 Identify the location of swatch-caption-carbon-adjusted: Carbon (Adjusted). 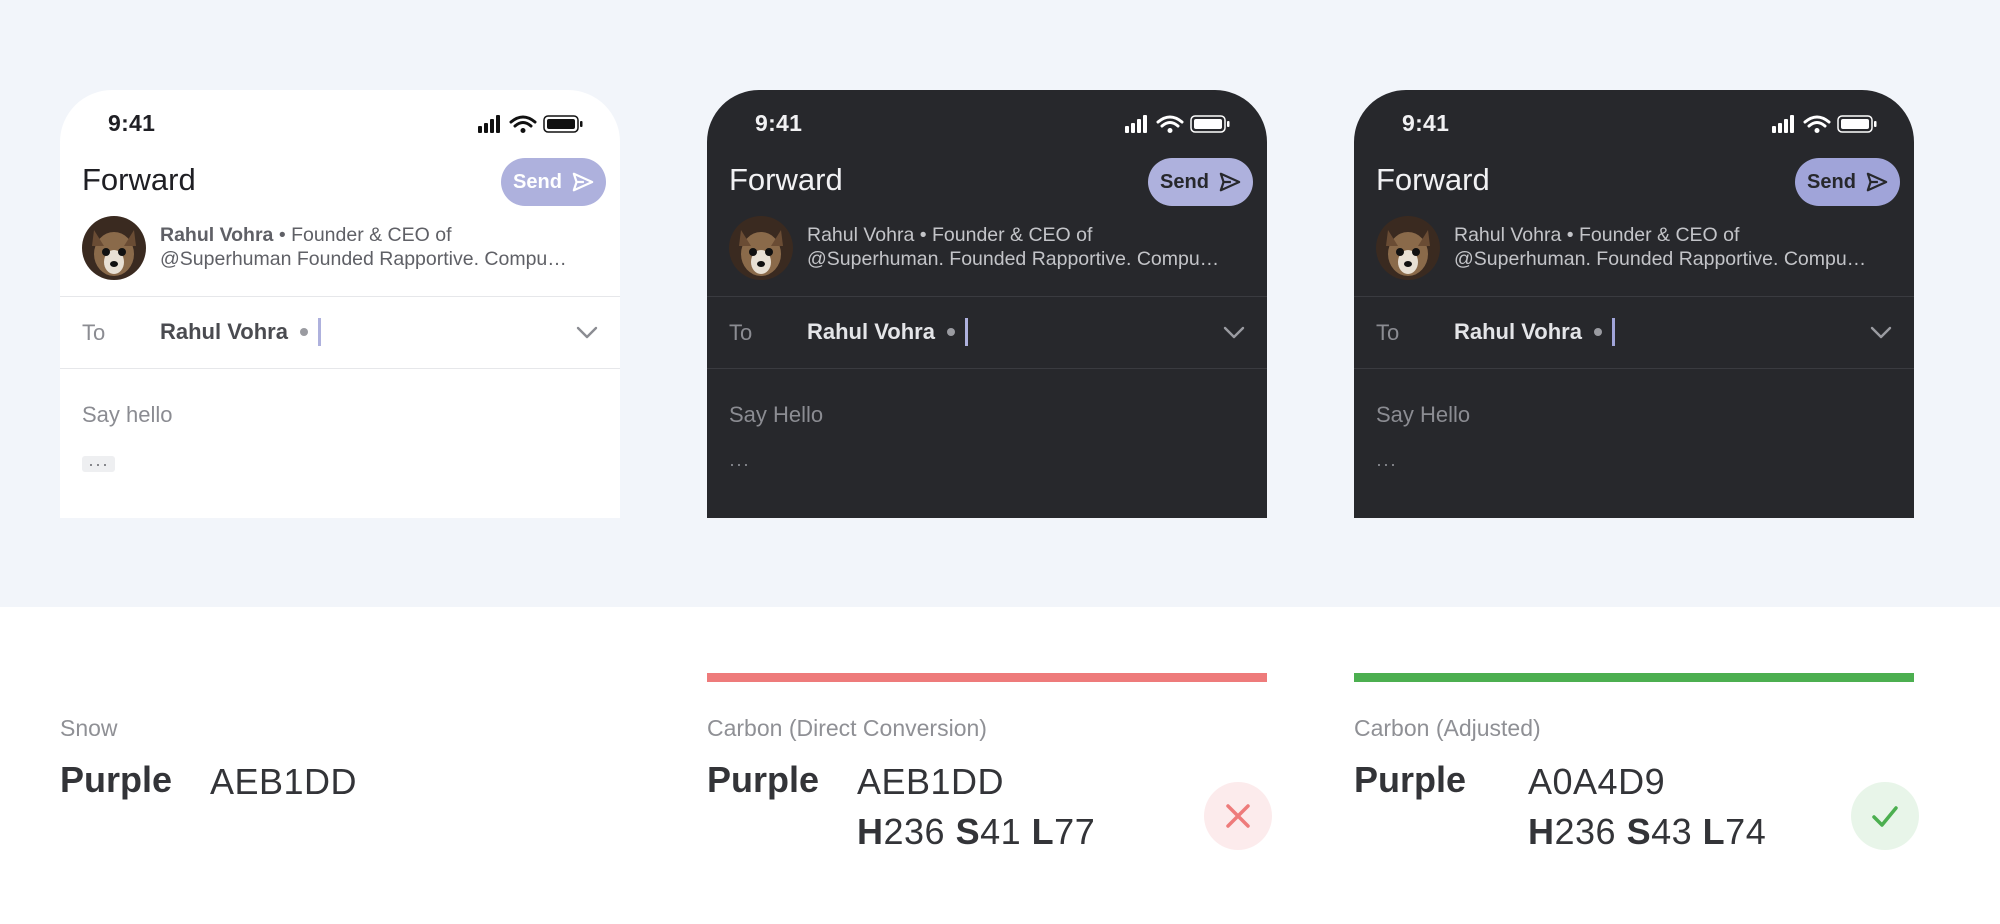
(1447, 728).